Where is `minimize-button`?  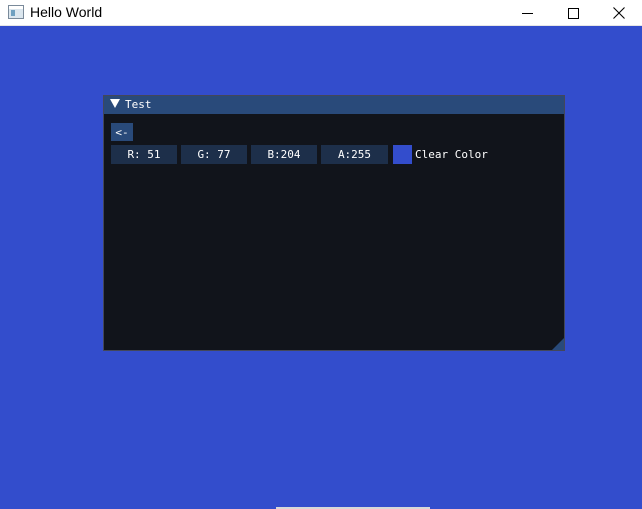 minimize-button is located at coordinates (527, 13).